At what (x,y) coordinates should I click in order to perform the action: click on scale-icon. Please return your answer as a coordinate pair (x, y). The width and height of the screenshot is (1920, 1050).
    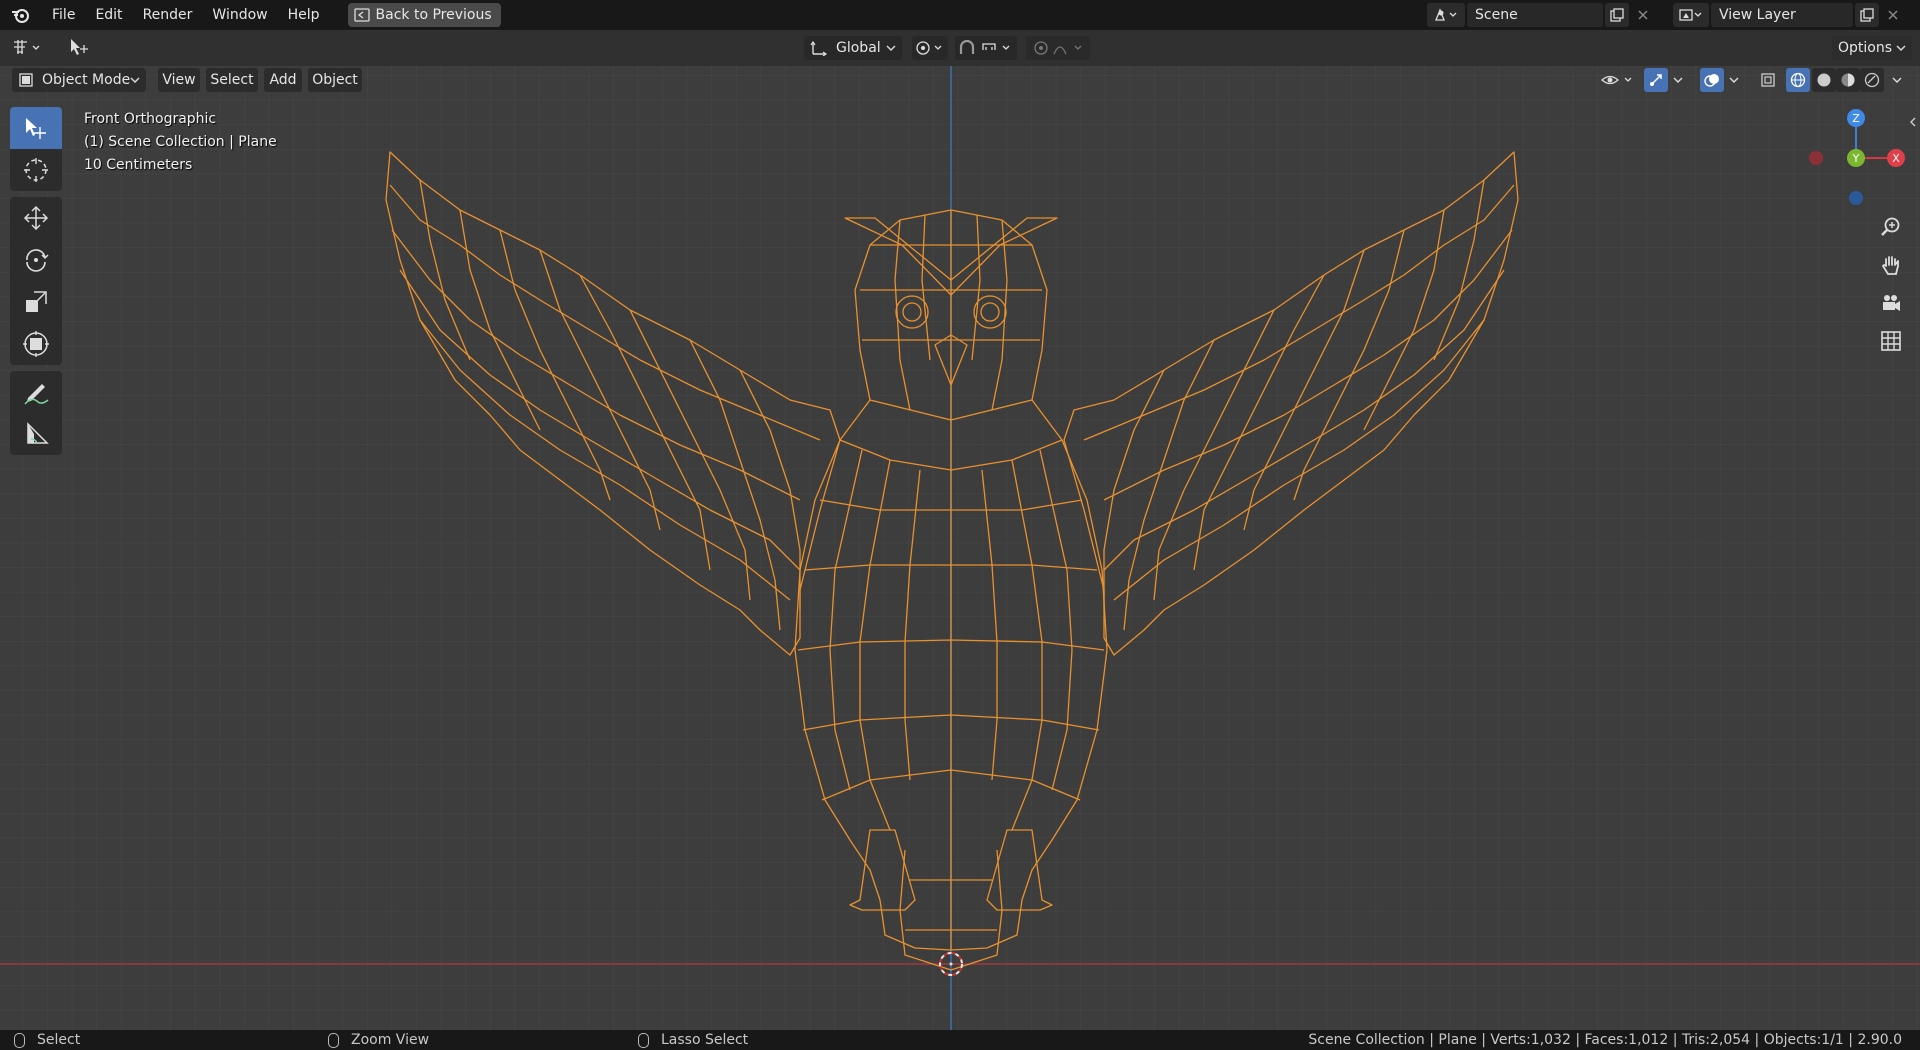
    Looking at the image, I should click on (36, 301).